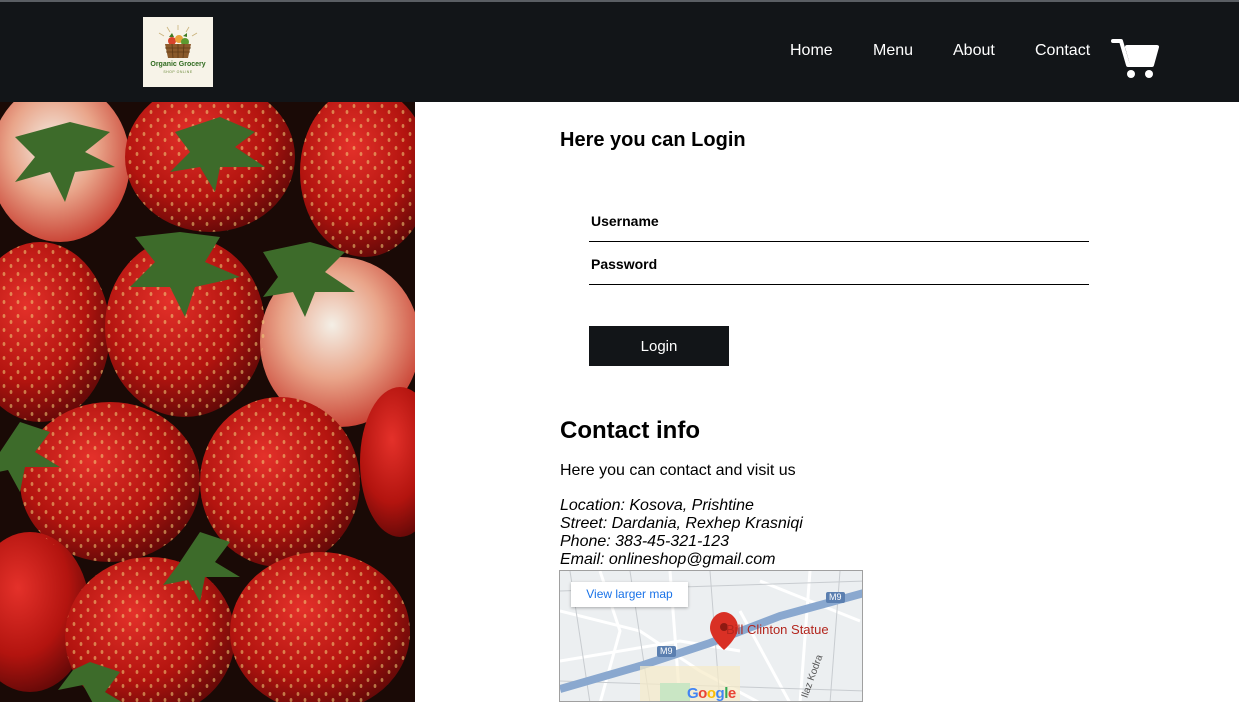 The width and height of the screenshot is (1239, 702). I want to click on contact-location: Location: Kosova, Prishtine, so click(657, 505).